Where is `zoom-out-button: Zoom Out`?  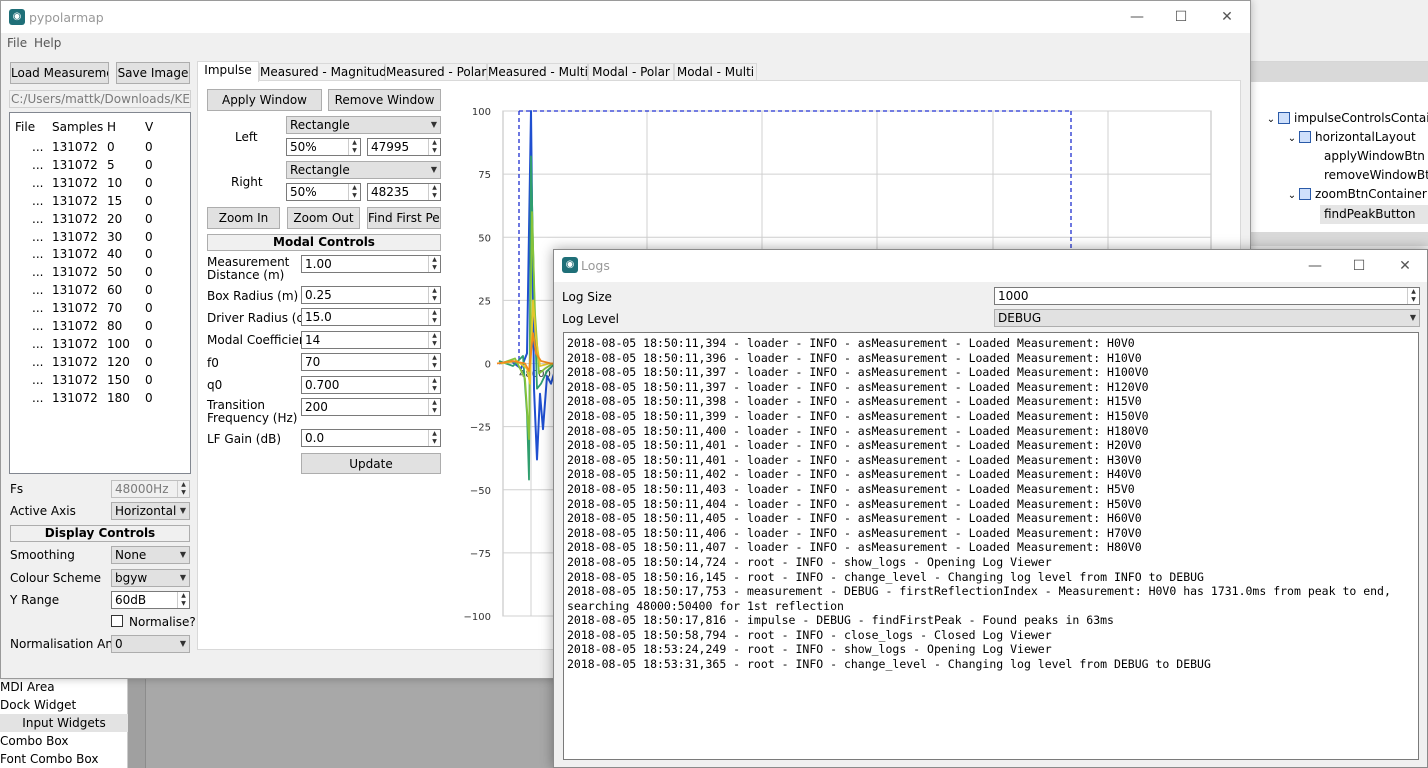 zoom-out-button: Zoom Out is located at coordinates (323, 218).